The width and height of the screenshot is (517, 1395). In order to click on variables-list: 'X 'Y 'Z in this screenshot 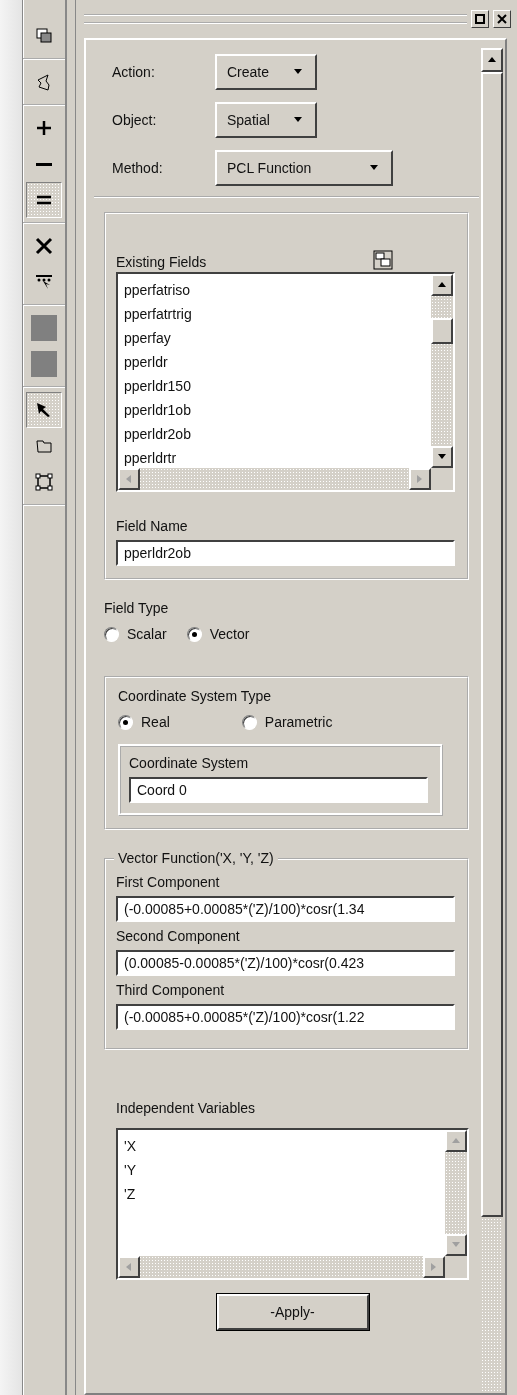, I will do `click(292, 1204)`.